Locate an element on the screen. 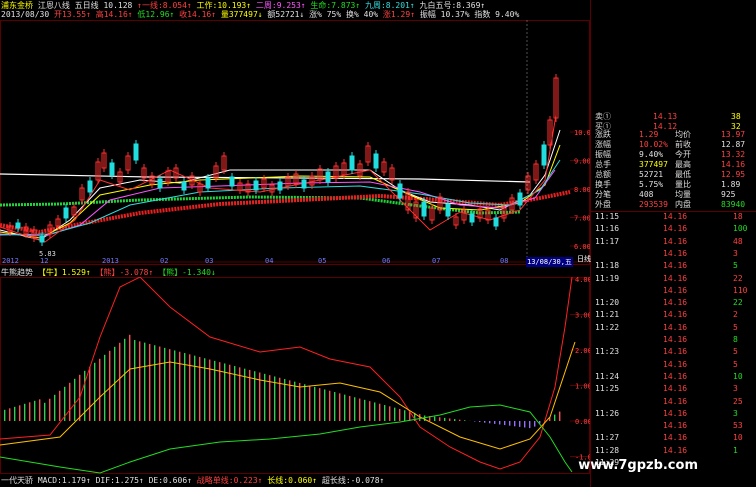 The image size is (756, 487). quote-stat-value: 1.89 is located at coordinates (731, 184).